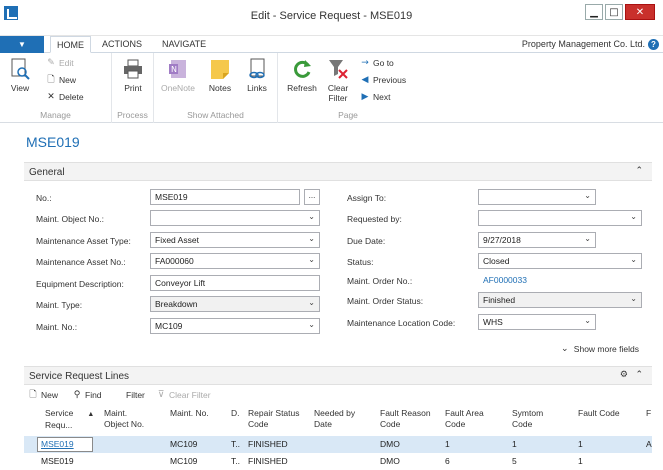 The image size is (663, 470). I want to click on asset-type-dropdown: Fixed Asset ⌄, so click(235, 240).